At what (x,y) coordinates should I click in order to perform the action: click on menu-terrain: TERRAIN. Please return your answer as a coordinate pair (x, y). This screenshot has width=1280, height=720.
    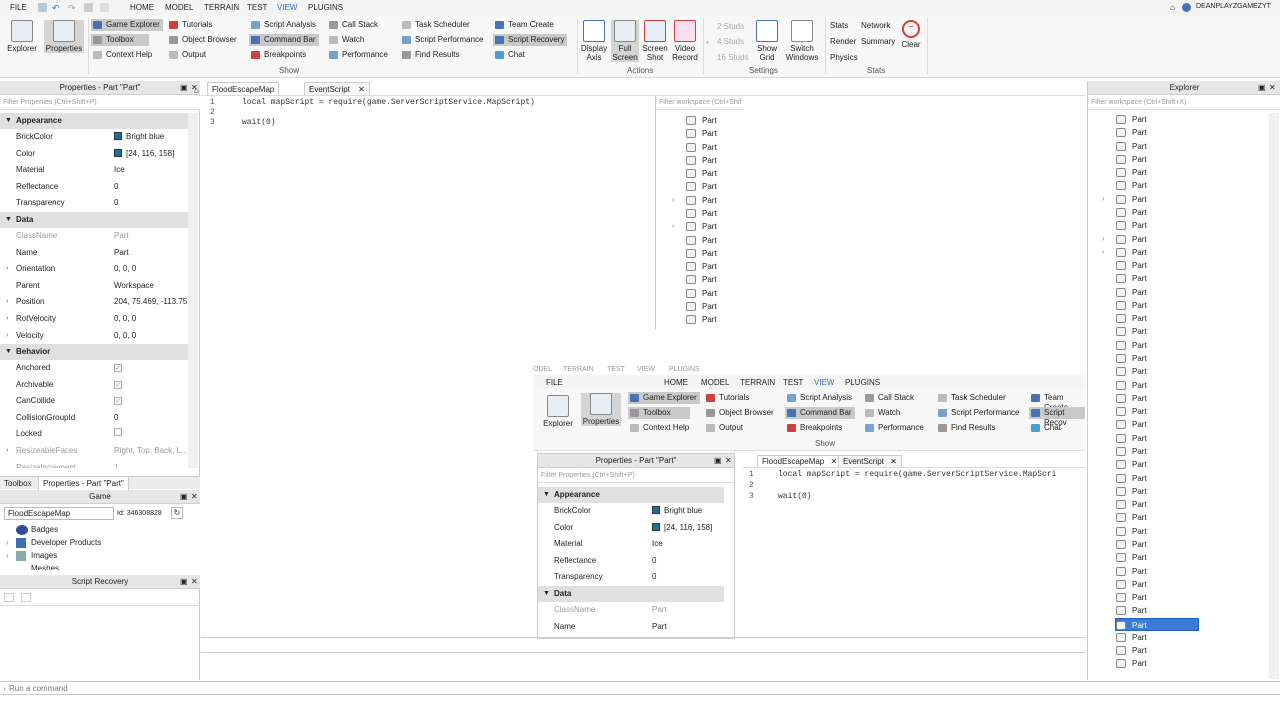
    Looking at the image, I should click on (221, 7).